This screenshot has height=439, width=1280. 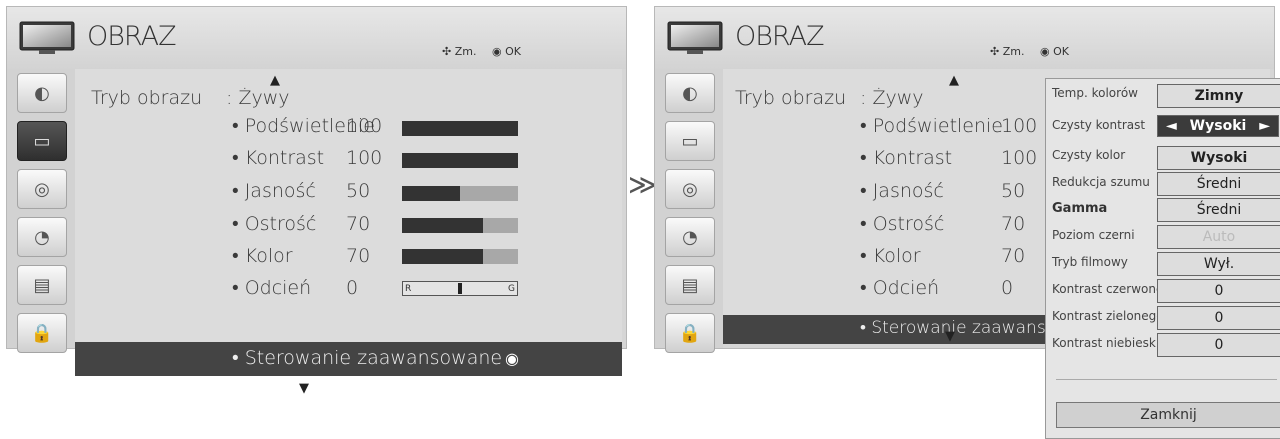 I want to click on brightness-bar, so click(x=460, y=193).